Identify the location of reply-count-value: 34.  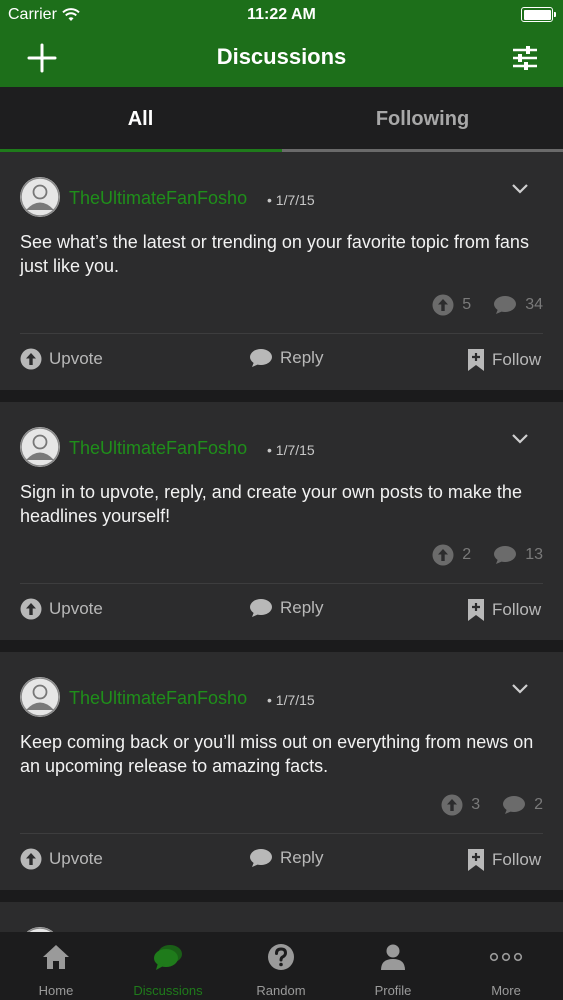
(534, 304).